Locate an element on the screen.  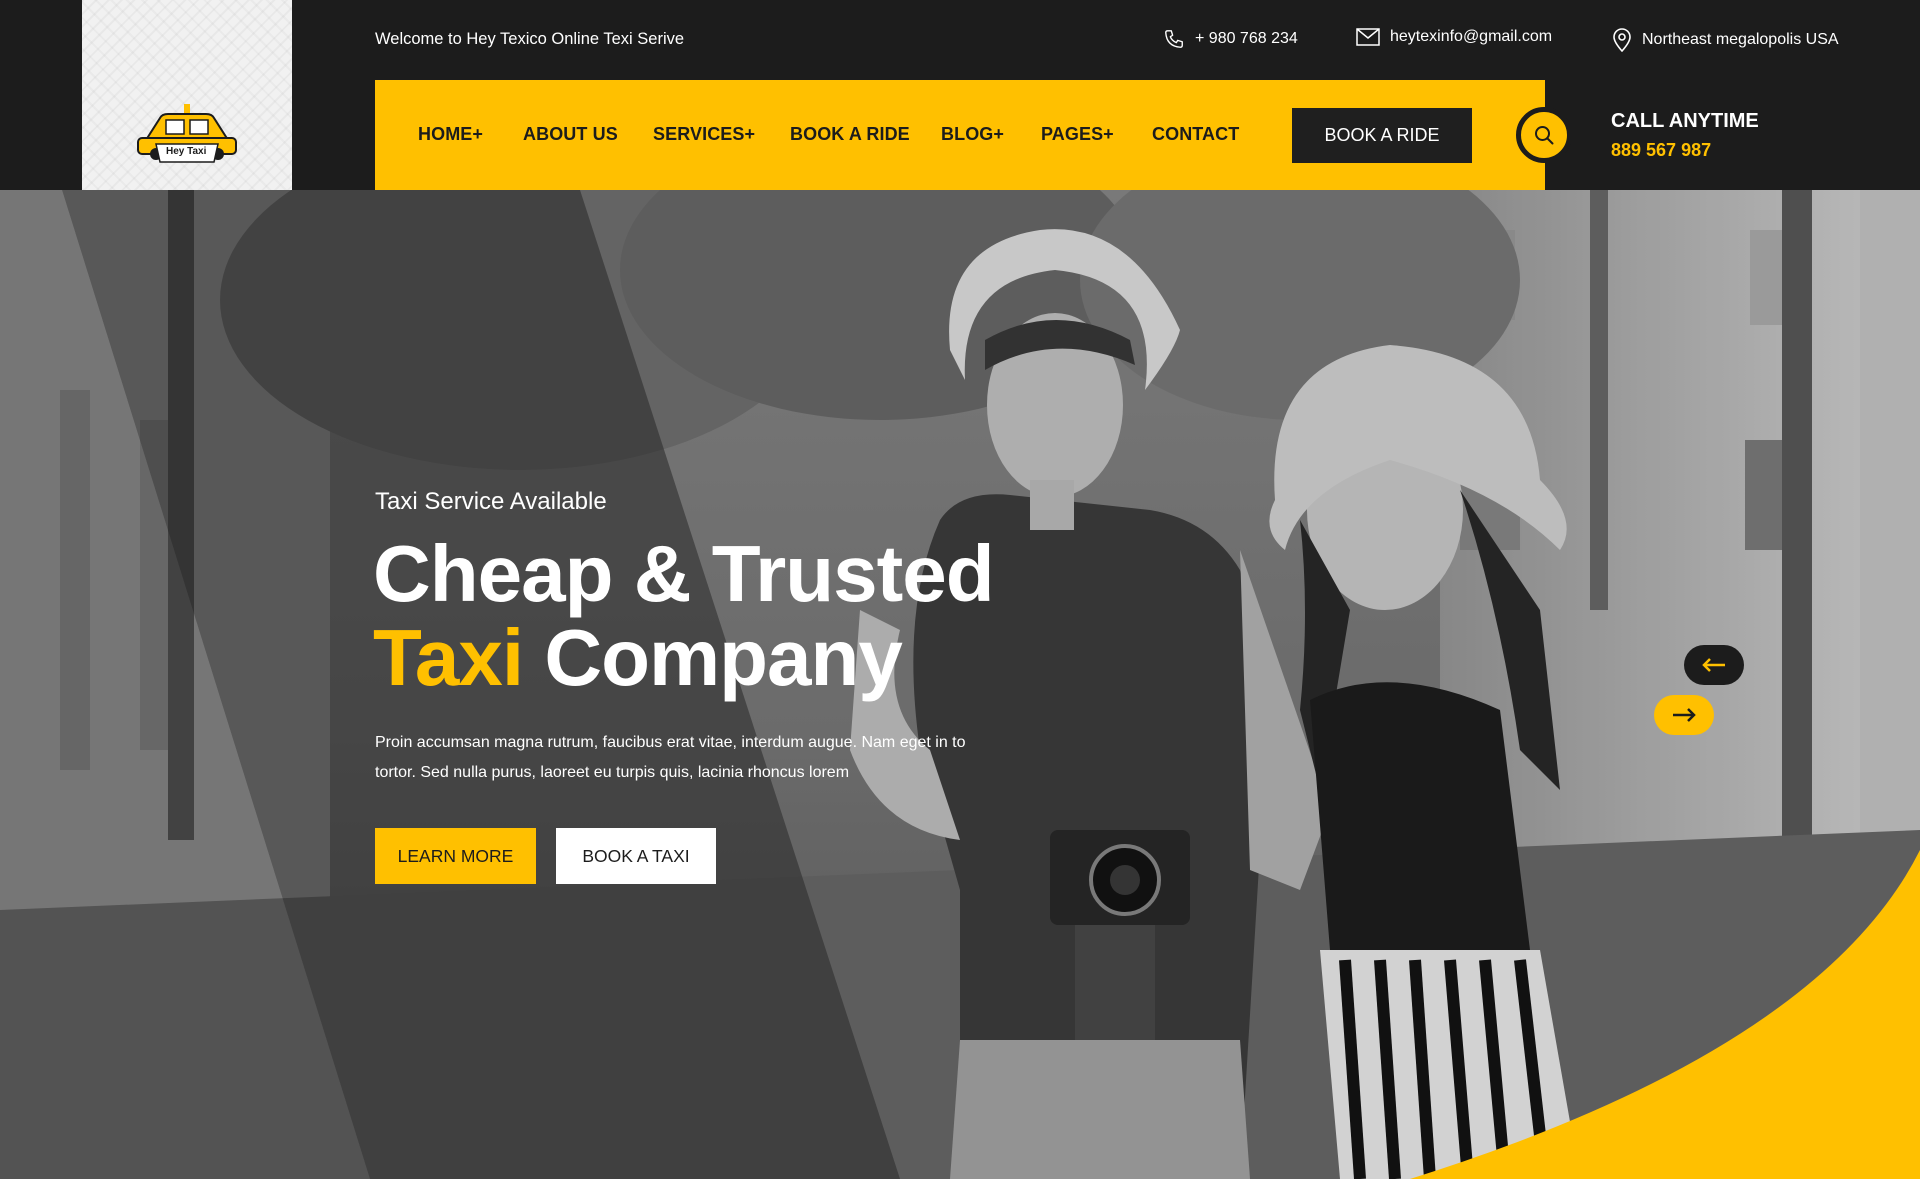
welcome-text: Welcome to Hey Texico Online Texi Serive is located at coordinates (530, 39).